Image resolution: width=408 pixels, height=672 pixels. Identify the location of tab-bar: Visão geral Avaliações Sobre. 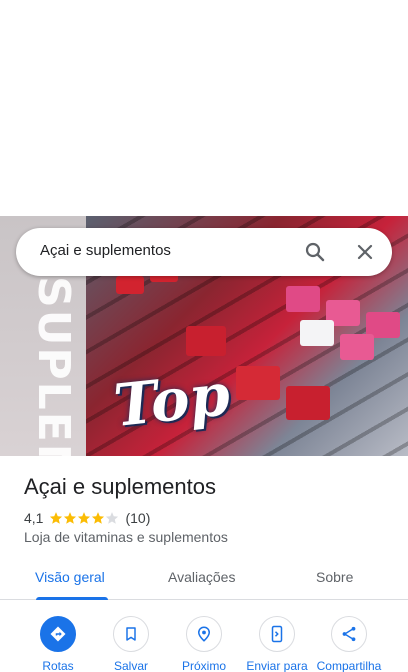
(204, 580).